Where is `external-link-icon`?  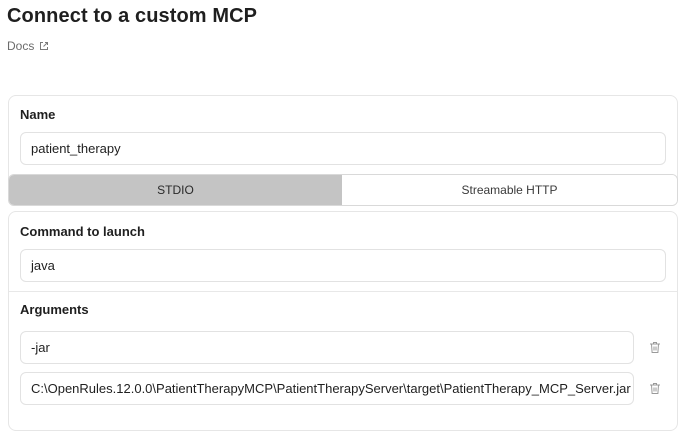 external-link-icon is located at coordinates (44, 46).